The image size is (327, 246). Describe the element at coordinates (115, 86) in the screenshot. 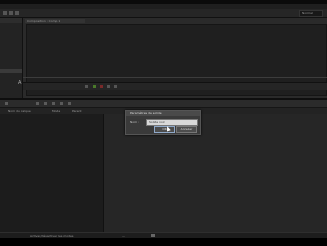

I see `resolution-icon` at that location.